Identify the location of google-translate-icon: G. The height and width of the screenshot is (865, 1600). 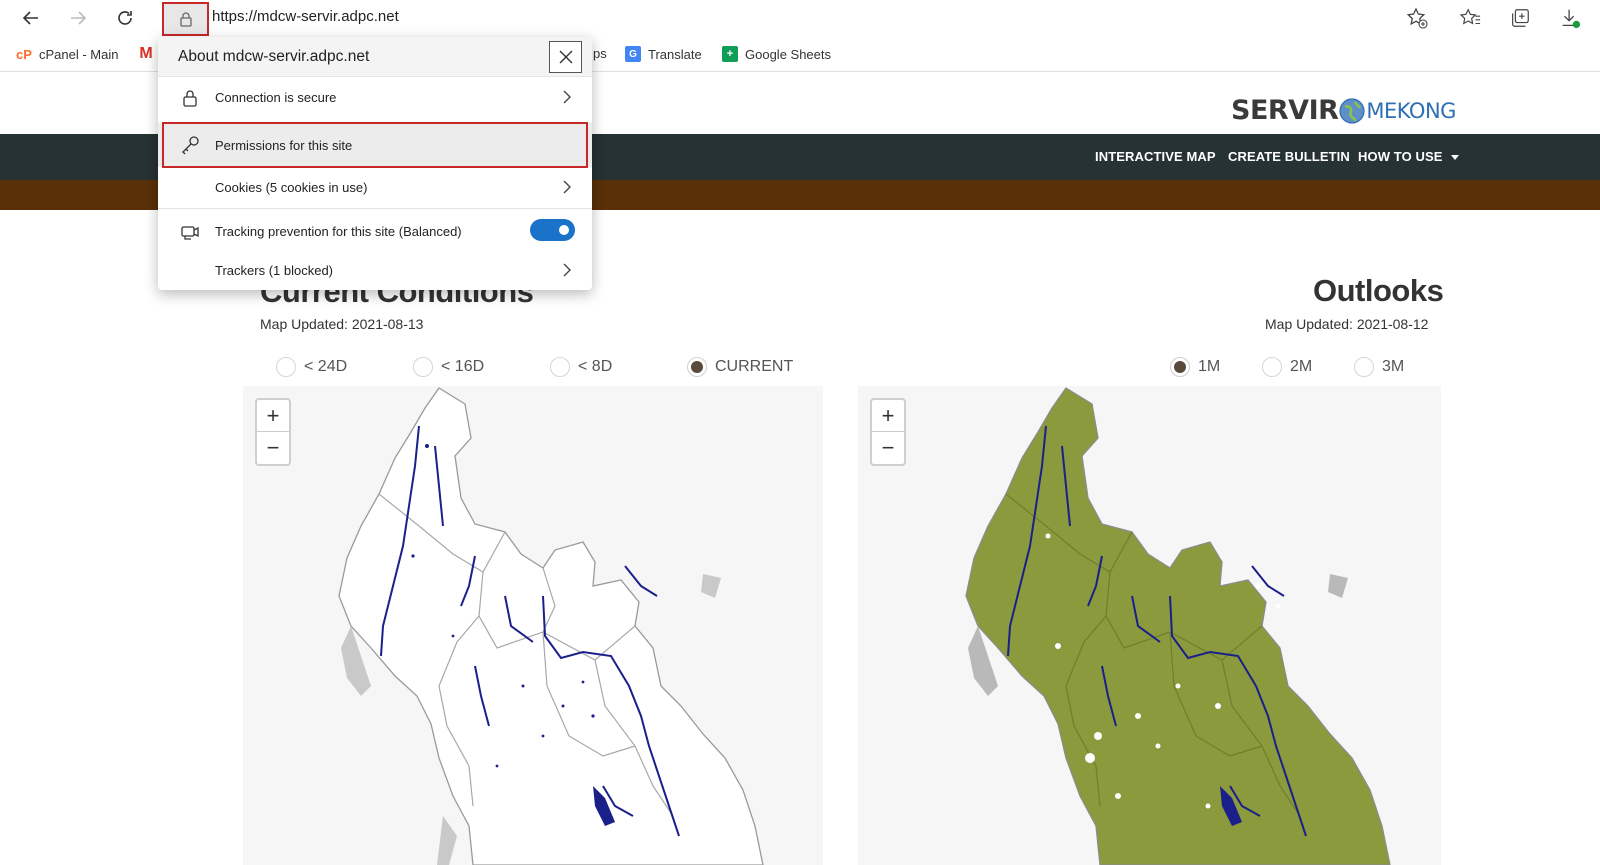
(633, 54).